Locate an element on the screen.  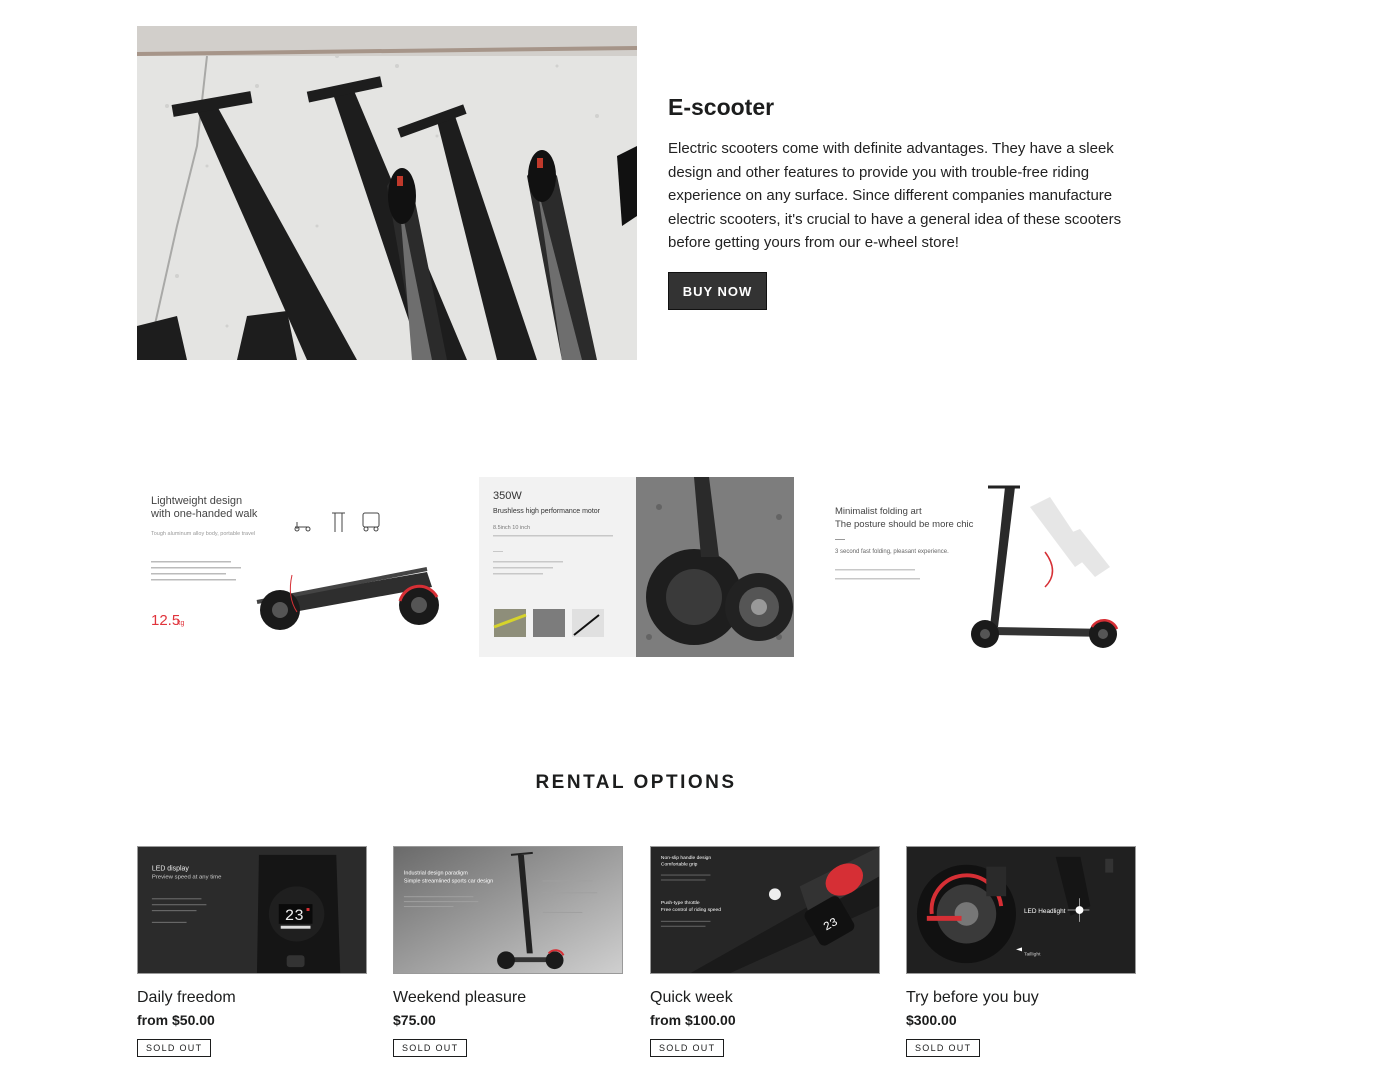
gallery-text-2b: Brushless high performance motor is located at coordinates (547, 511).